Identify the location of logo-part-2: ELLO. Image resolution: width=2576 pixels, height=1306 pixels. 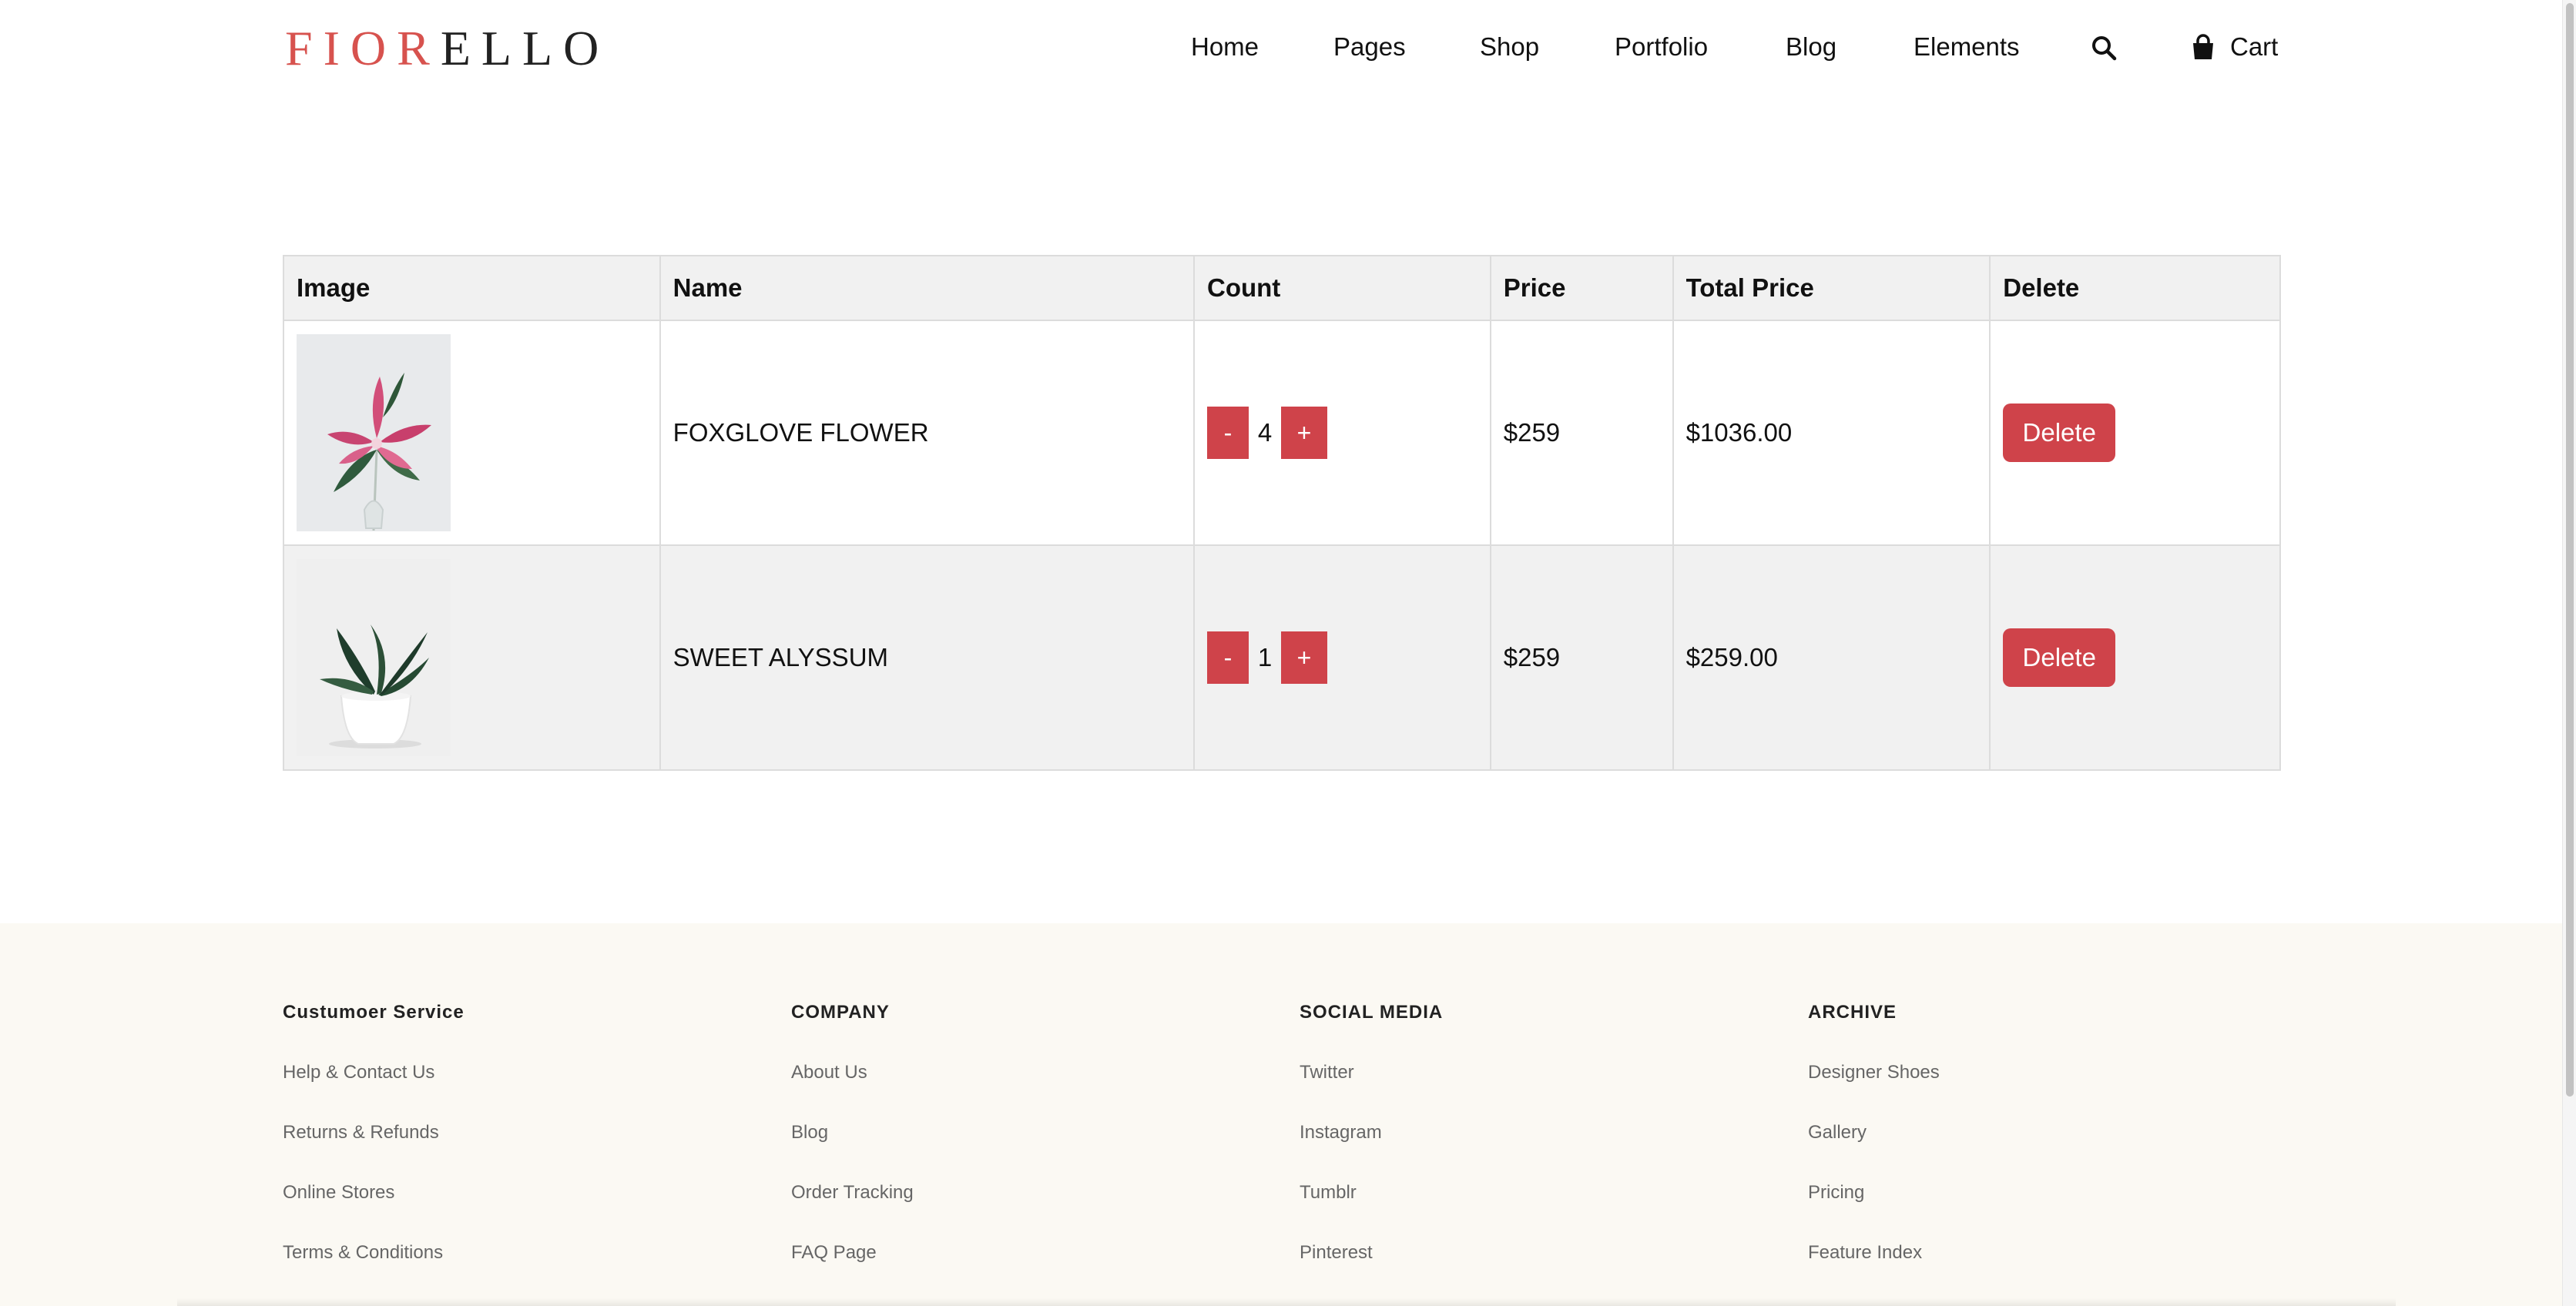
(525, 48).